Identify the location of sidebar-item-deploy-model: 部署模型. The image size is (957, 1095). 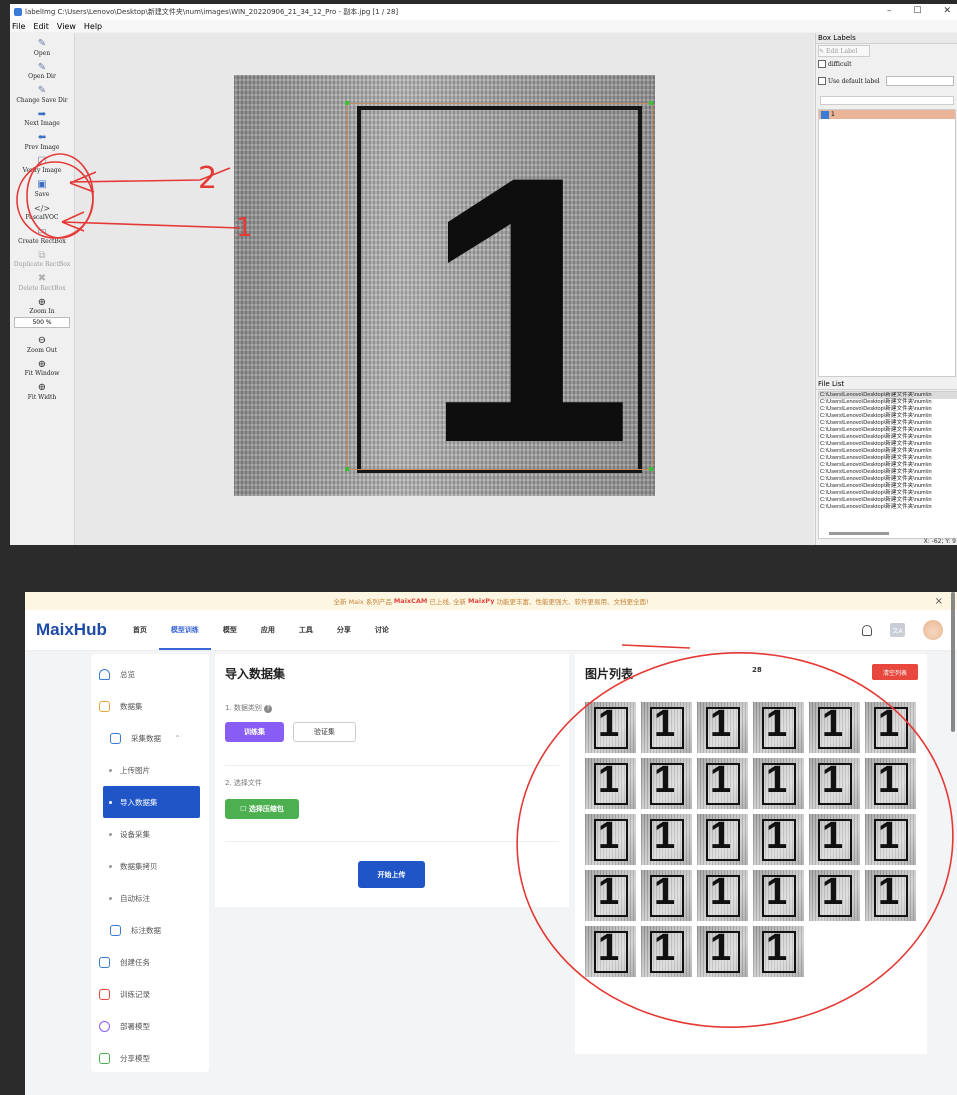
(150, 1026).